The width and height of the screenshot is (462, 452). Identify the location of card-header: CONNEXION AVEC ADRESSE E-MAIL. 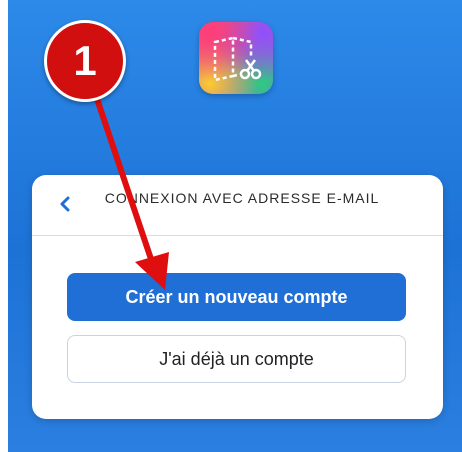
(237, 205).